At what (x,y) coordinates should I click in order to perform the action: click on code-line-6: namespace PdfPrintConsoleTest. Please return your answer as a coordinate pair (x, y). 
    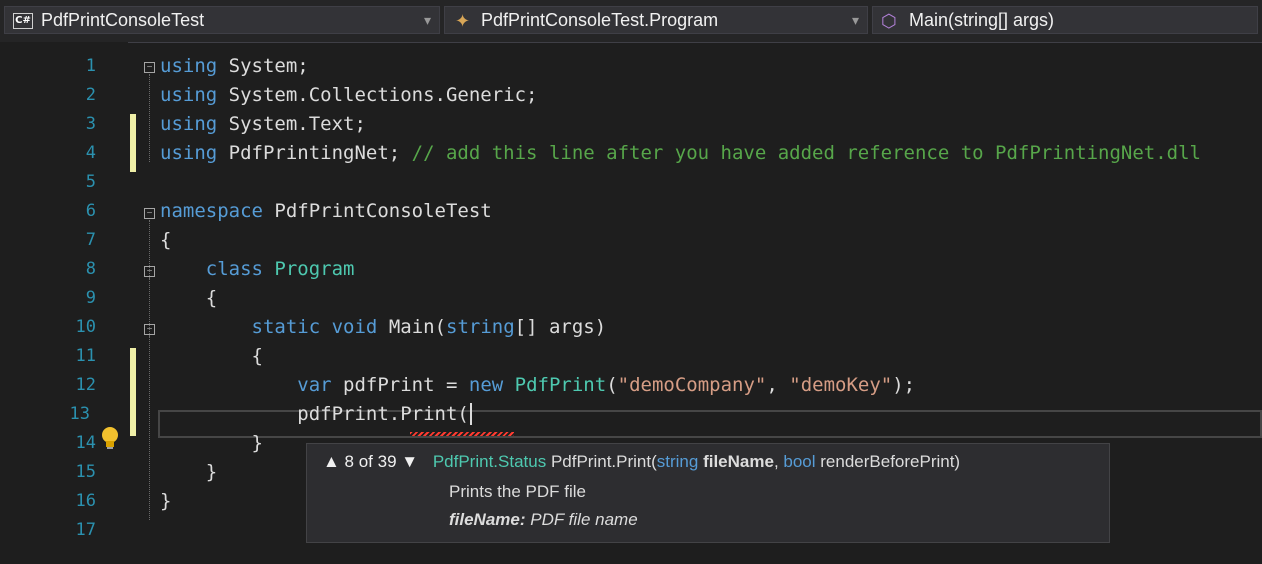
    Looking at the image, I should click on (326, 211).